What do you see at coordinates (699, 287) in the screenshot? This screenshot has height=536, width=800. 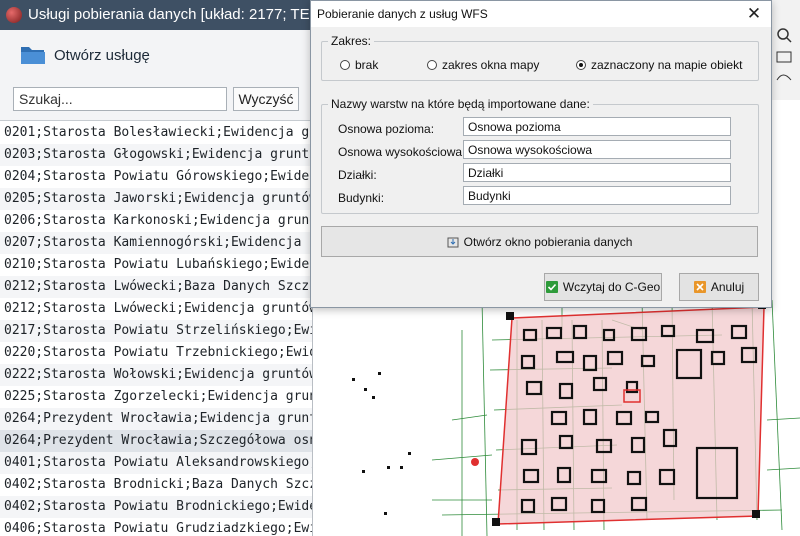 I see `cancel-icon` at bounding box center [699, 287].